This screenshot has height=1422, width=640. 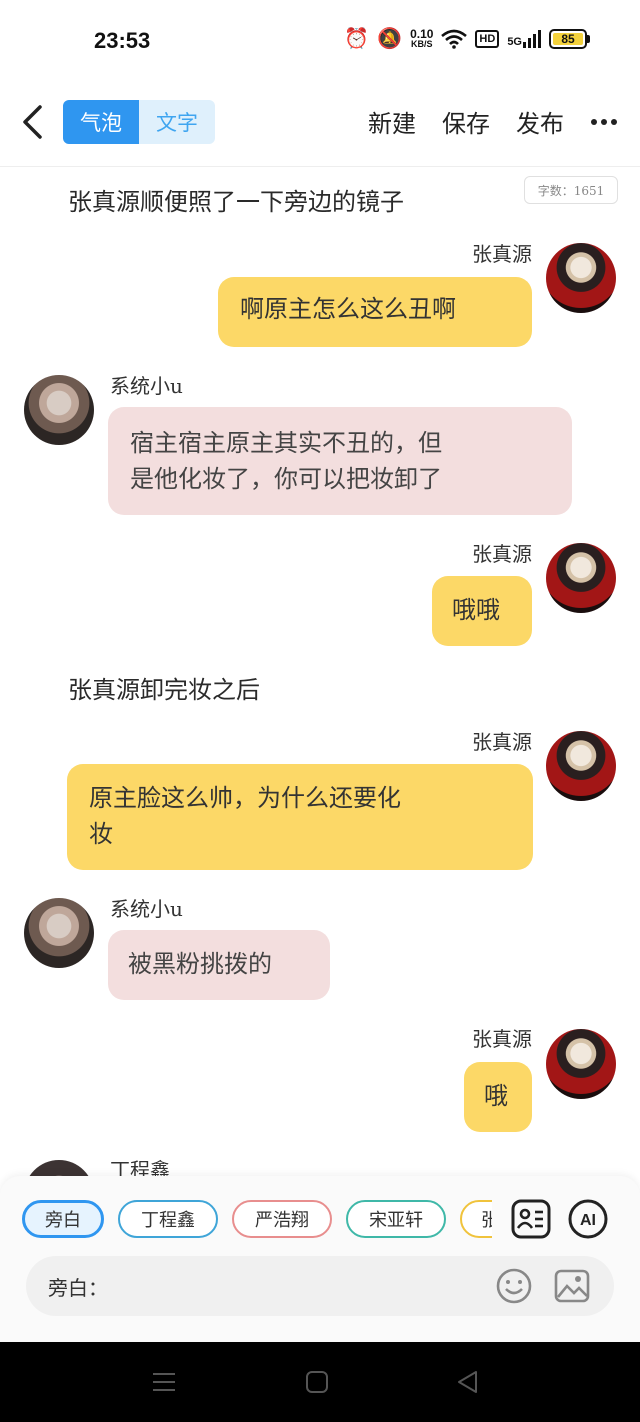 What do you see at coordinates (392, 121) in the screenshot?
I see `new-button: 新建` at bounding box center [392, 121].